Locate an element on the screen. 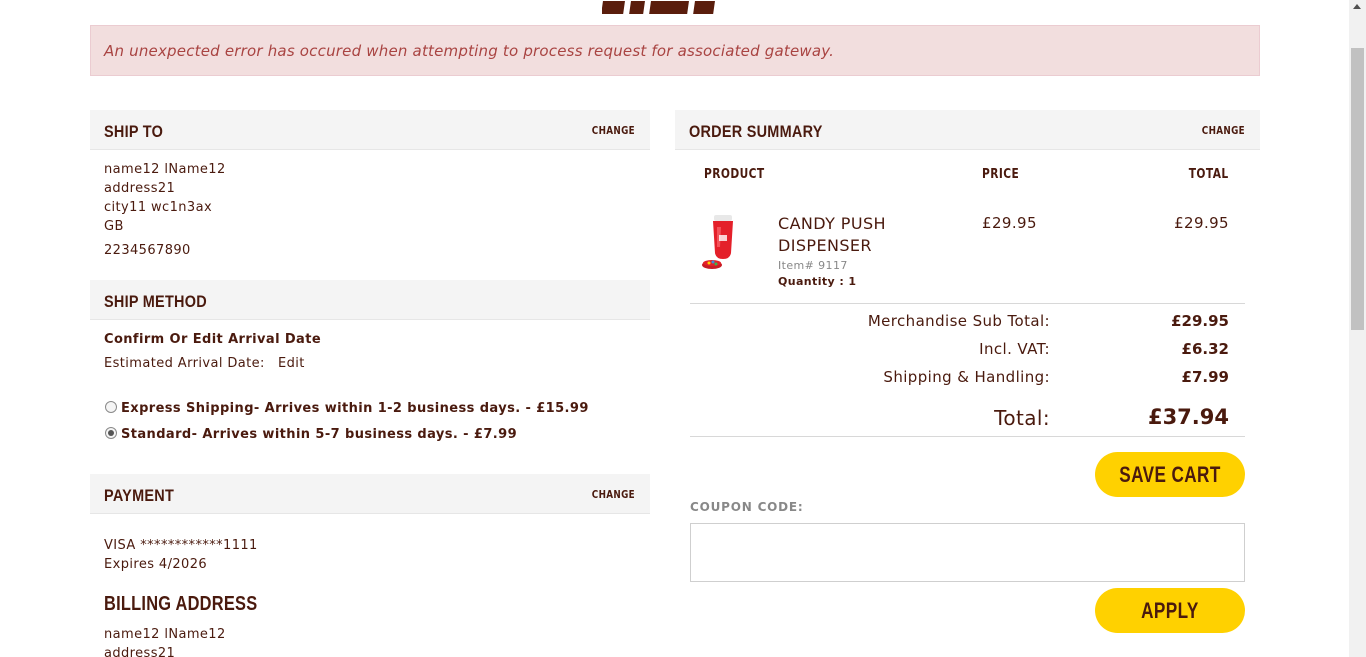  subtotal-value: £29.95 is located at coordinates (1200, 321).